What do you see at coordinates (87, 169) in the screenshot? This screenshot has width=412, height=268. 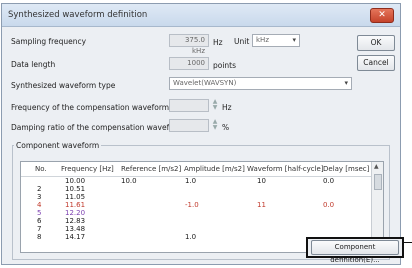 I see `column-header-frequency: Frequency [Hz]` at bounding box center [87, 169].